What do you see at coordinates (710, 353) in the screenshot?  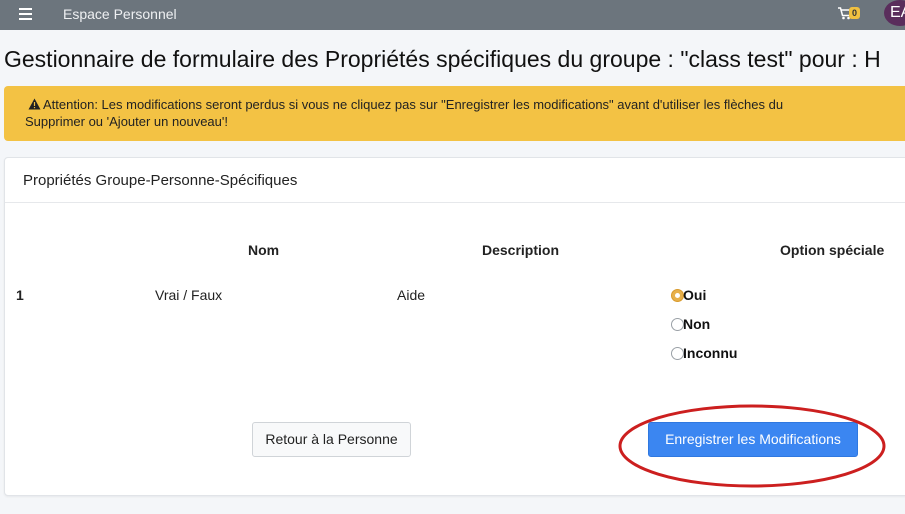 I see `radio-label-inconnu: Inconnu` at bounding box center [710, 353].